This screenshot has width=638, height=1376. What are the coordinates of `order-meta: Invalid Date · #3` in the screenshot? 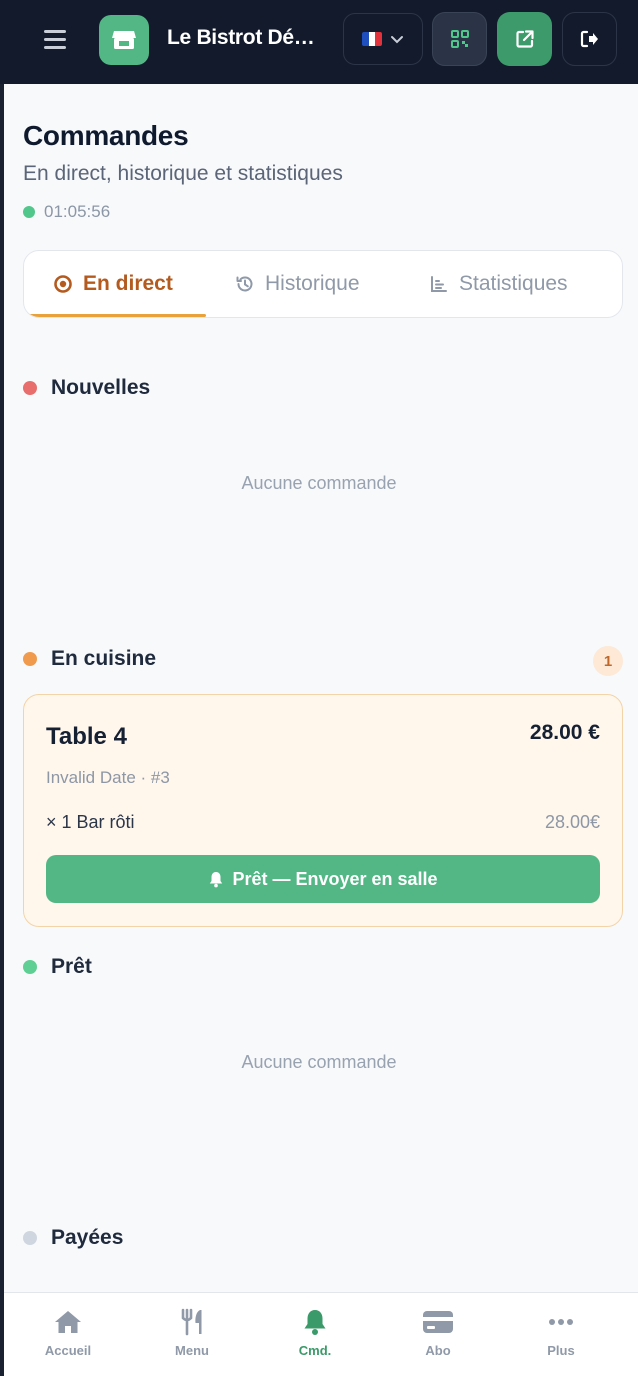 It's located at (108, 777).